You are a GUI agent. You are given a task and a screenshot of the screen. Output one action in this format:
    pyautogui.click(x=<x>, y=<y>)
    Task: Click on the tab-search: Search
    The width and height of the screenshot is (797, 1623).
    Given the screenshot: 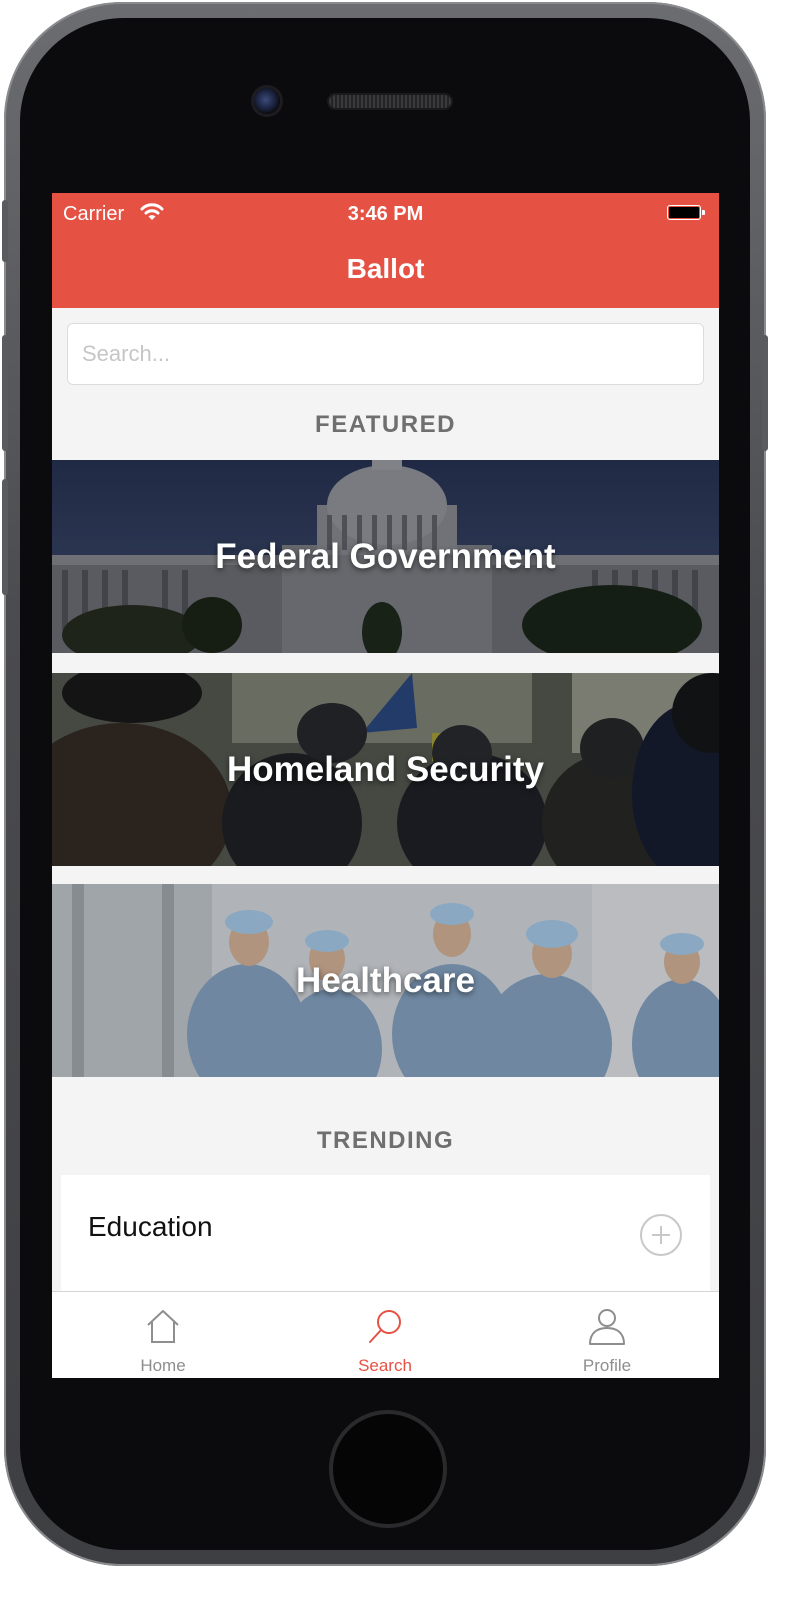 What is the action you would take?
    pyautogui.click(x=385, y=1335)
    